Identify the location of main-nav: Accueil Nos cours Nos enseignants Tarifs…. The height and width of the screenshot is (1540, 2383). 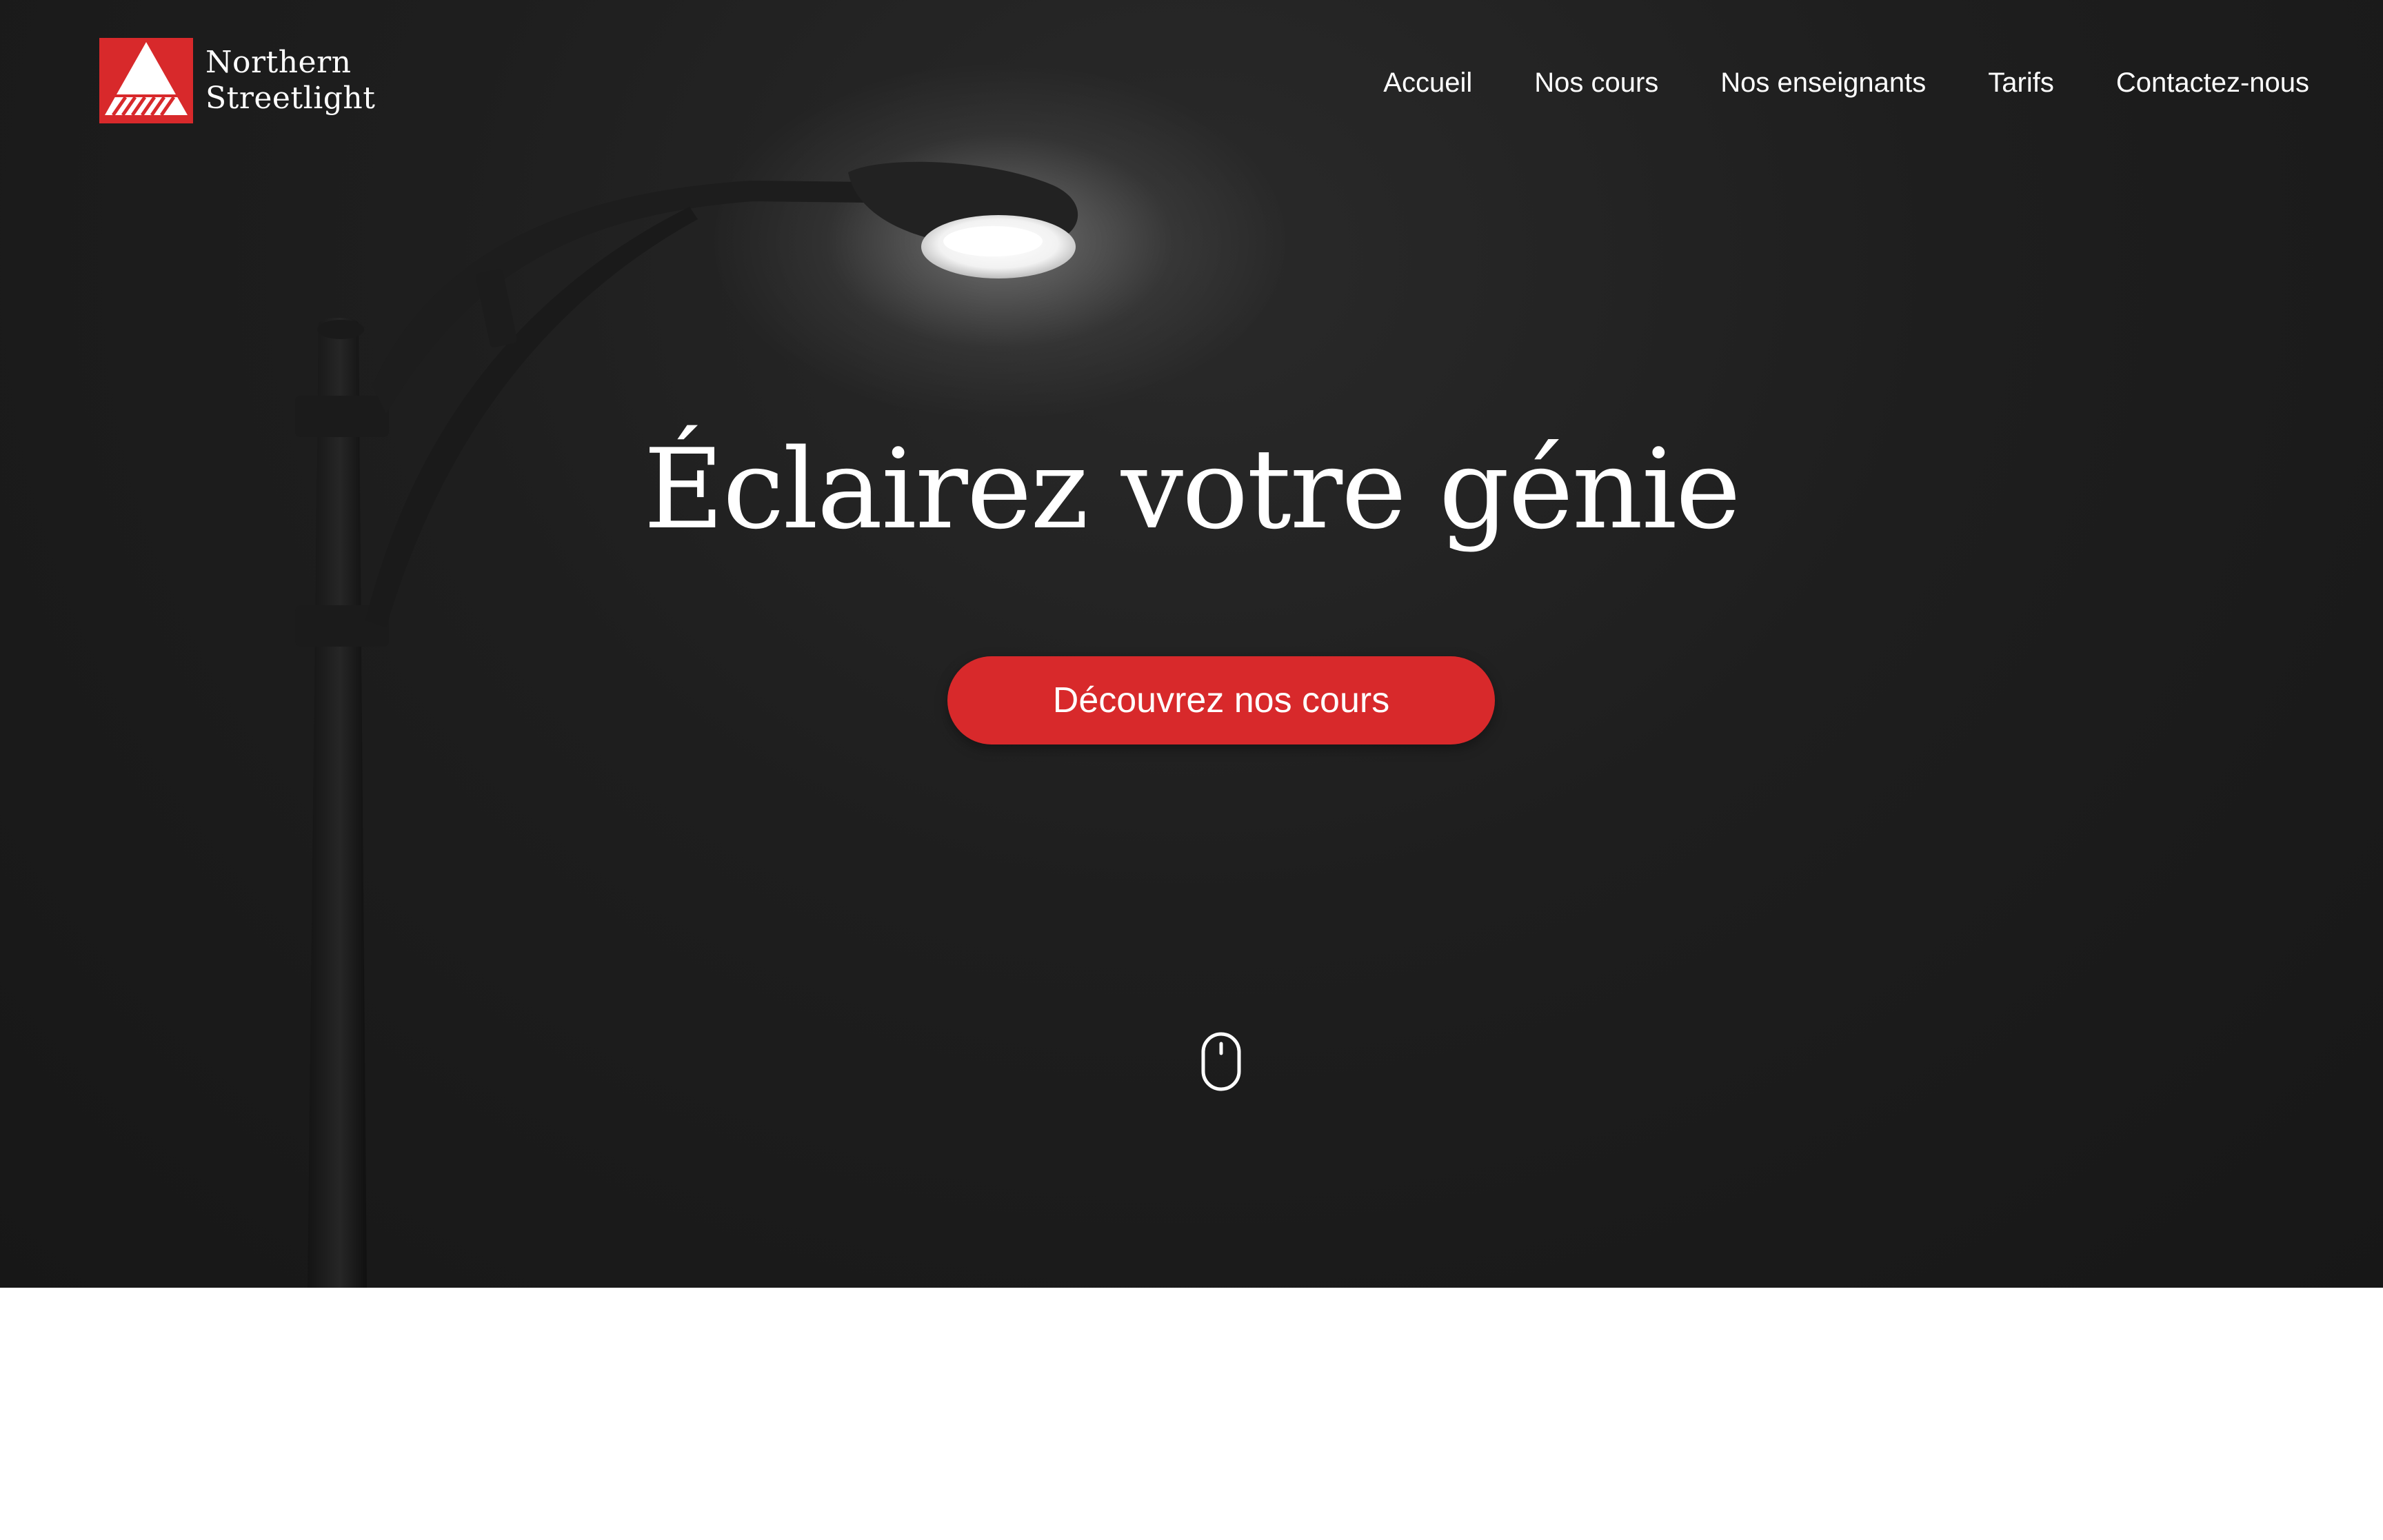
(1846, 83).